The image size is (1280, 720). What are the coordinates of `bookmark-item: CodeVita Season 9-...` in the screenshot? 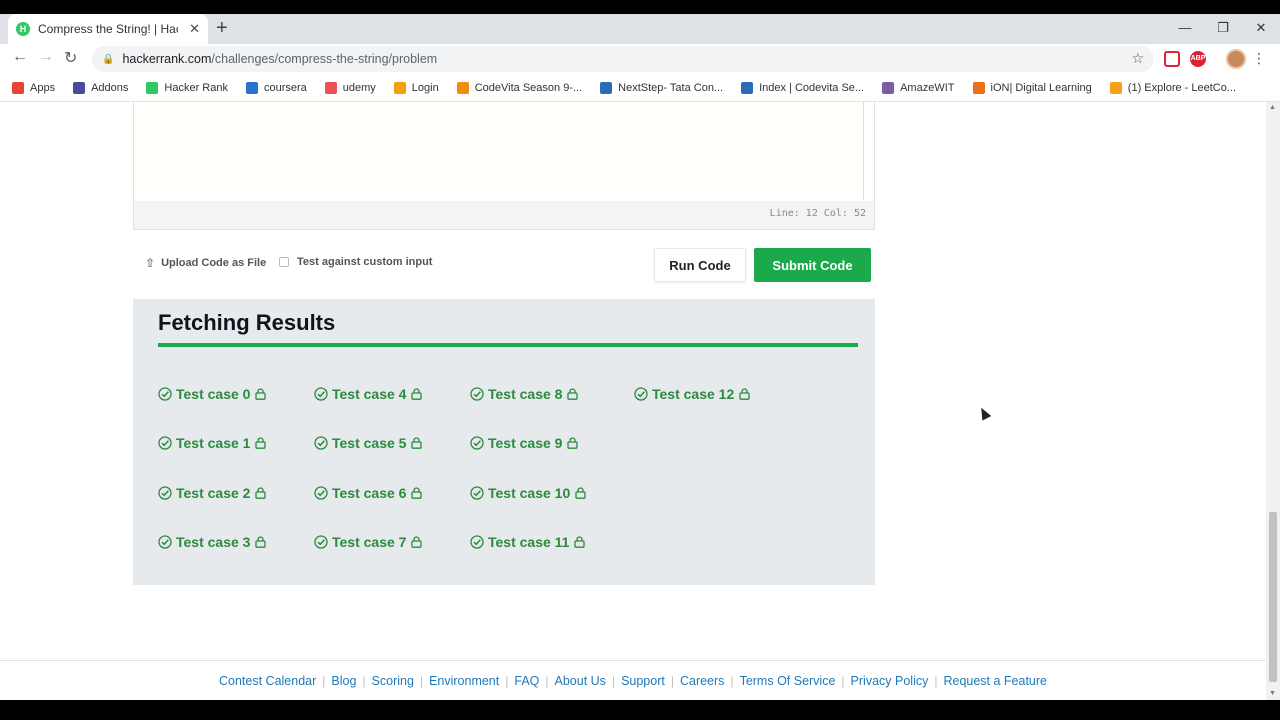 It's located at (519, 87).